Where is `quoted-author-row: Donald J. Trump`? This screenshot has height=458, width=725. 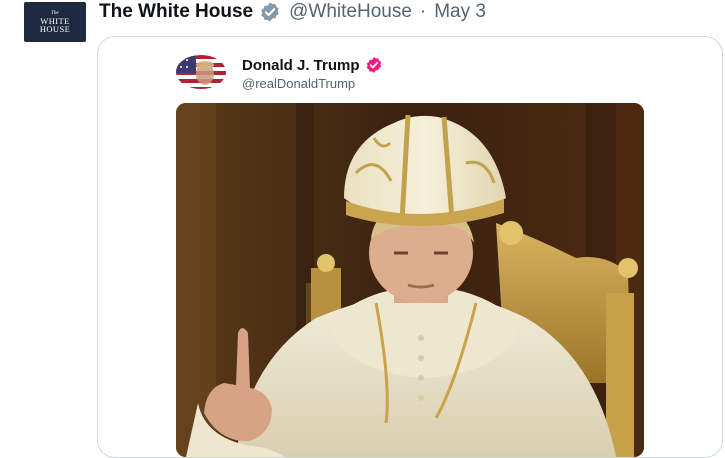 quoted-author-row: Donald J. Trump is located at coordinates (312, 65).